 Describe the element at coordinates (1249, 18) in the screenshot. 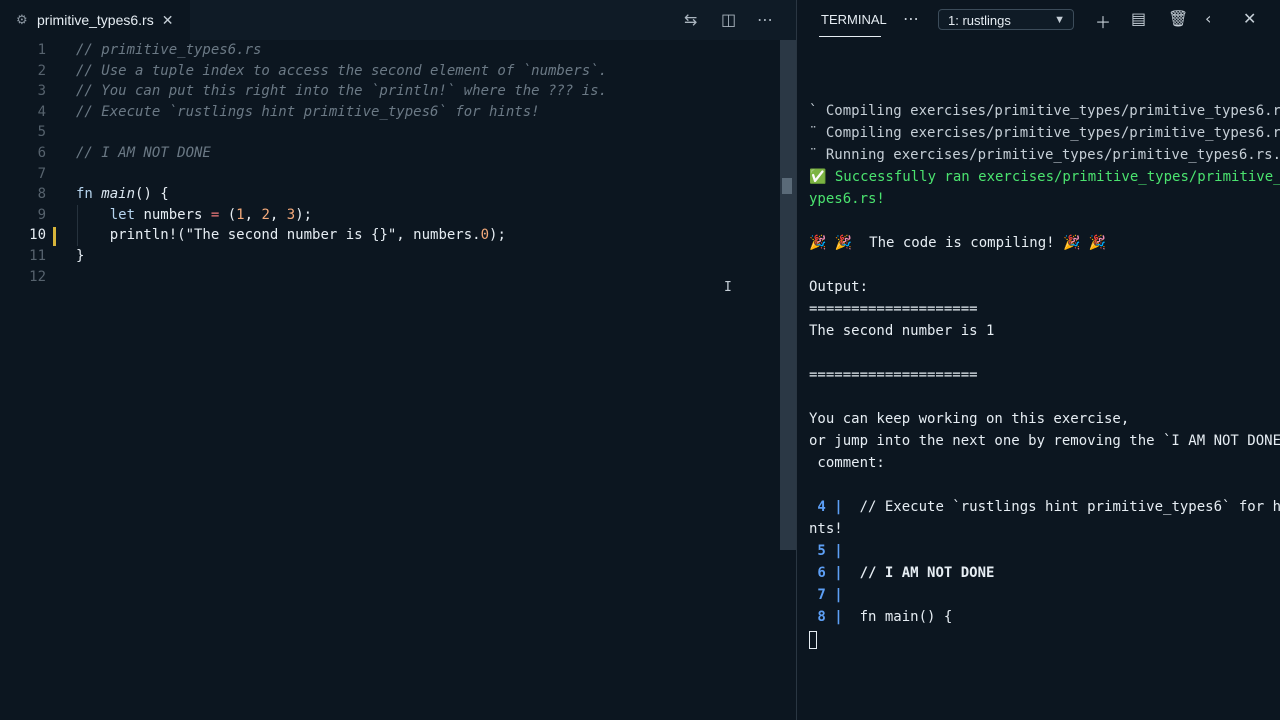

I see `close-panel-icon: ✕` at that location.